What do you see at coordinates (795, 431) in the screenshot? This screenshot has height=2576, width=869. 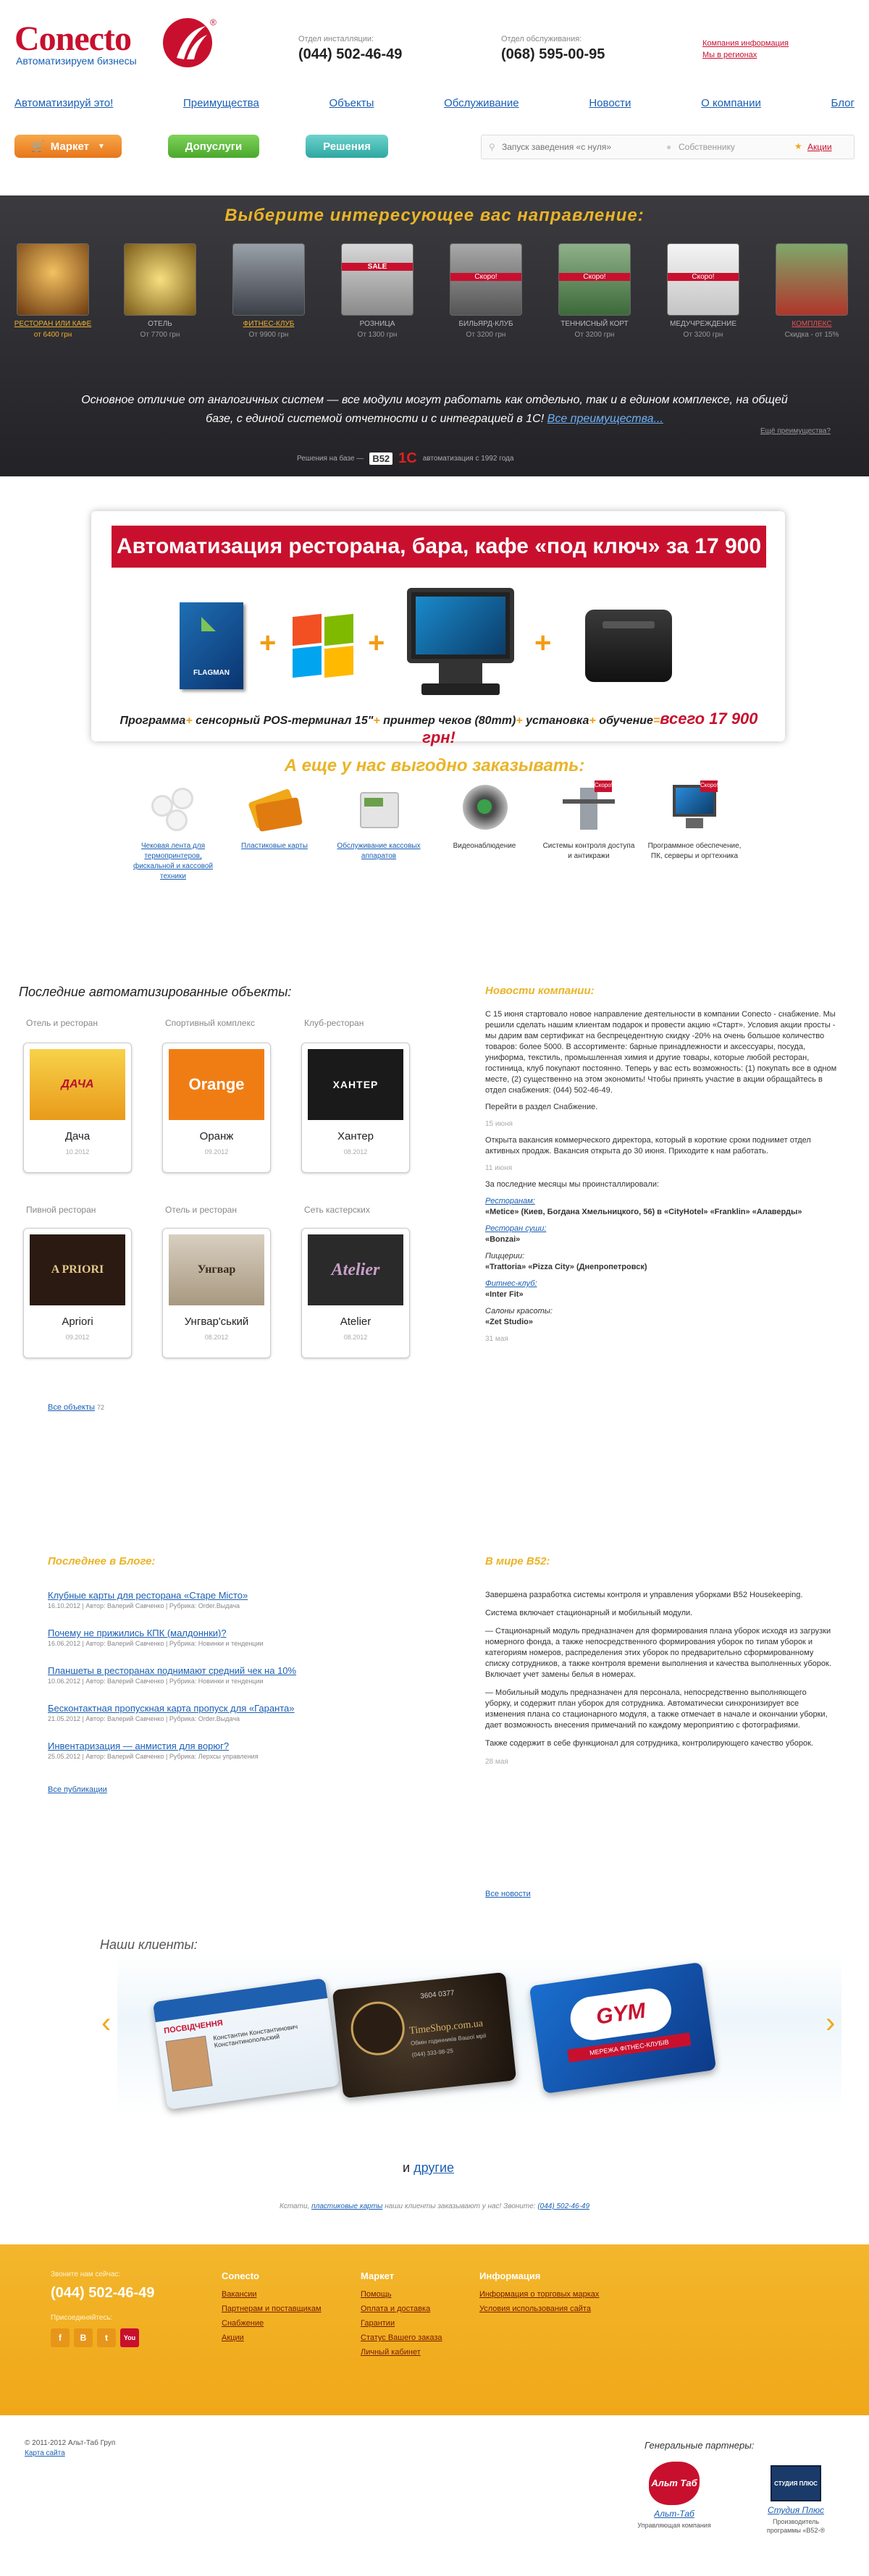 I see `more-advantages-link: Ещё преимущества?` at bounding box center [795, 431].